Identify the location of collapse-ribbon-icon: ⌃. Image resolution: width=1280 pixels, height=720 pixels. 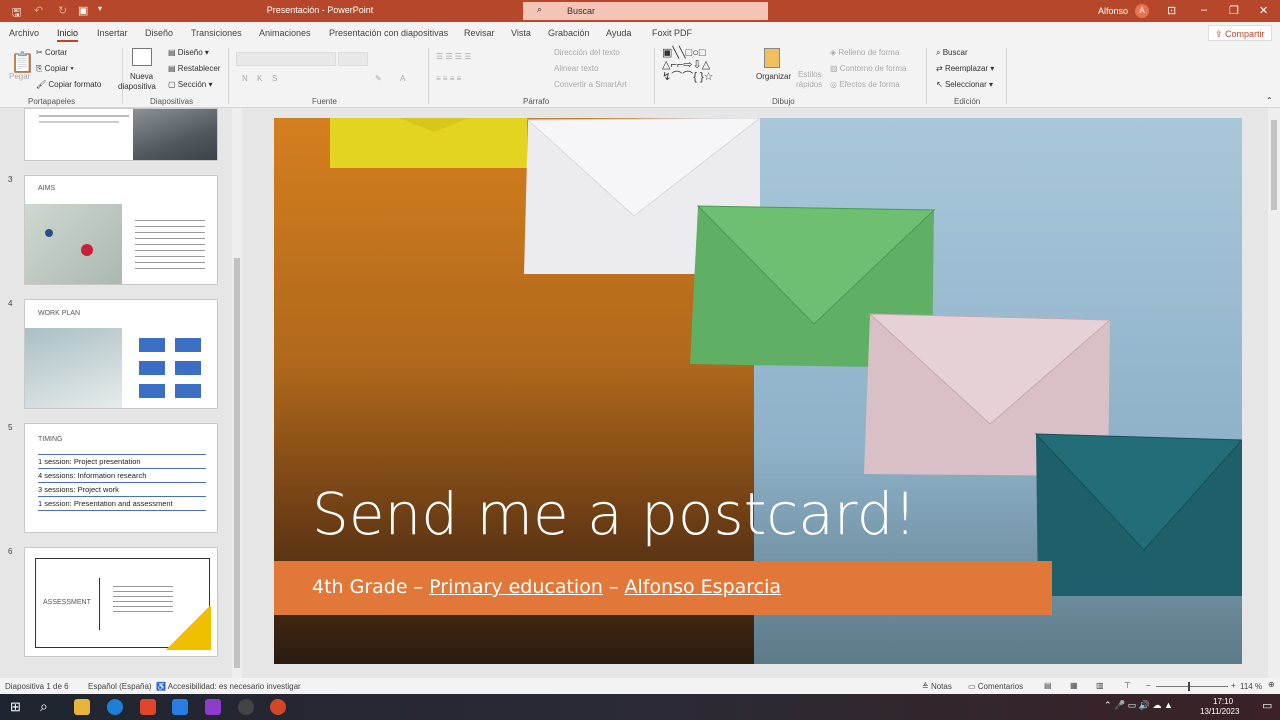
(1269, 100).